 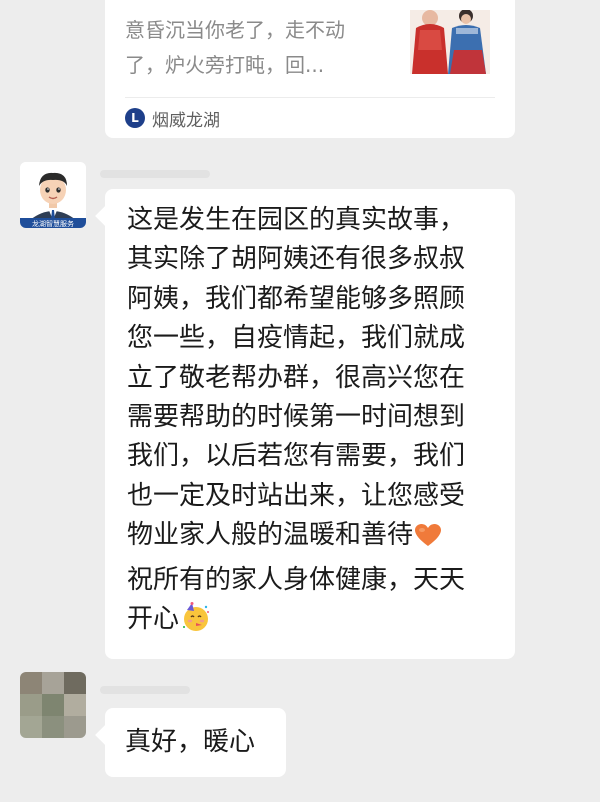 What do you see at coordinates (428, 540) in the screenshot?
I see `orange-heart-icon` at bounding box center [428, 540].